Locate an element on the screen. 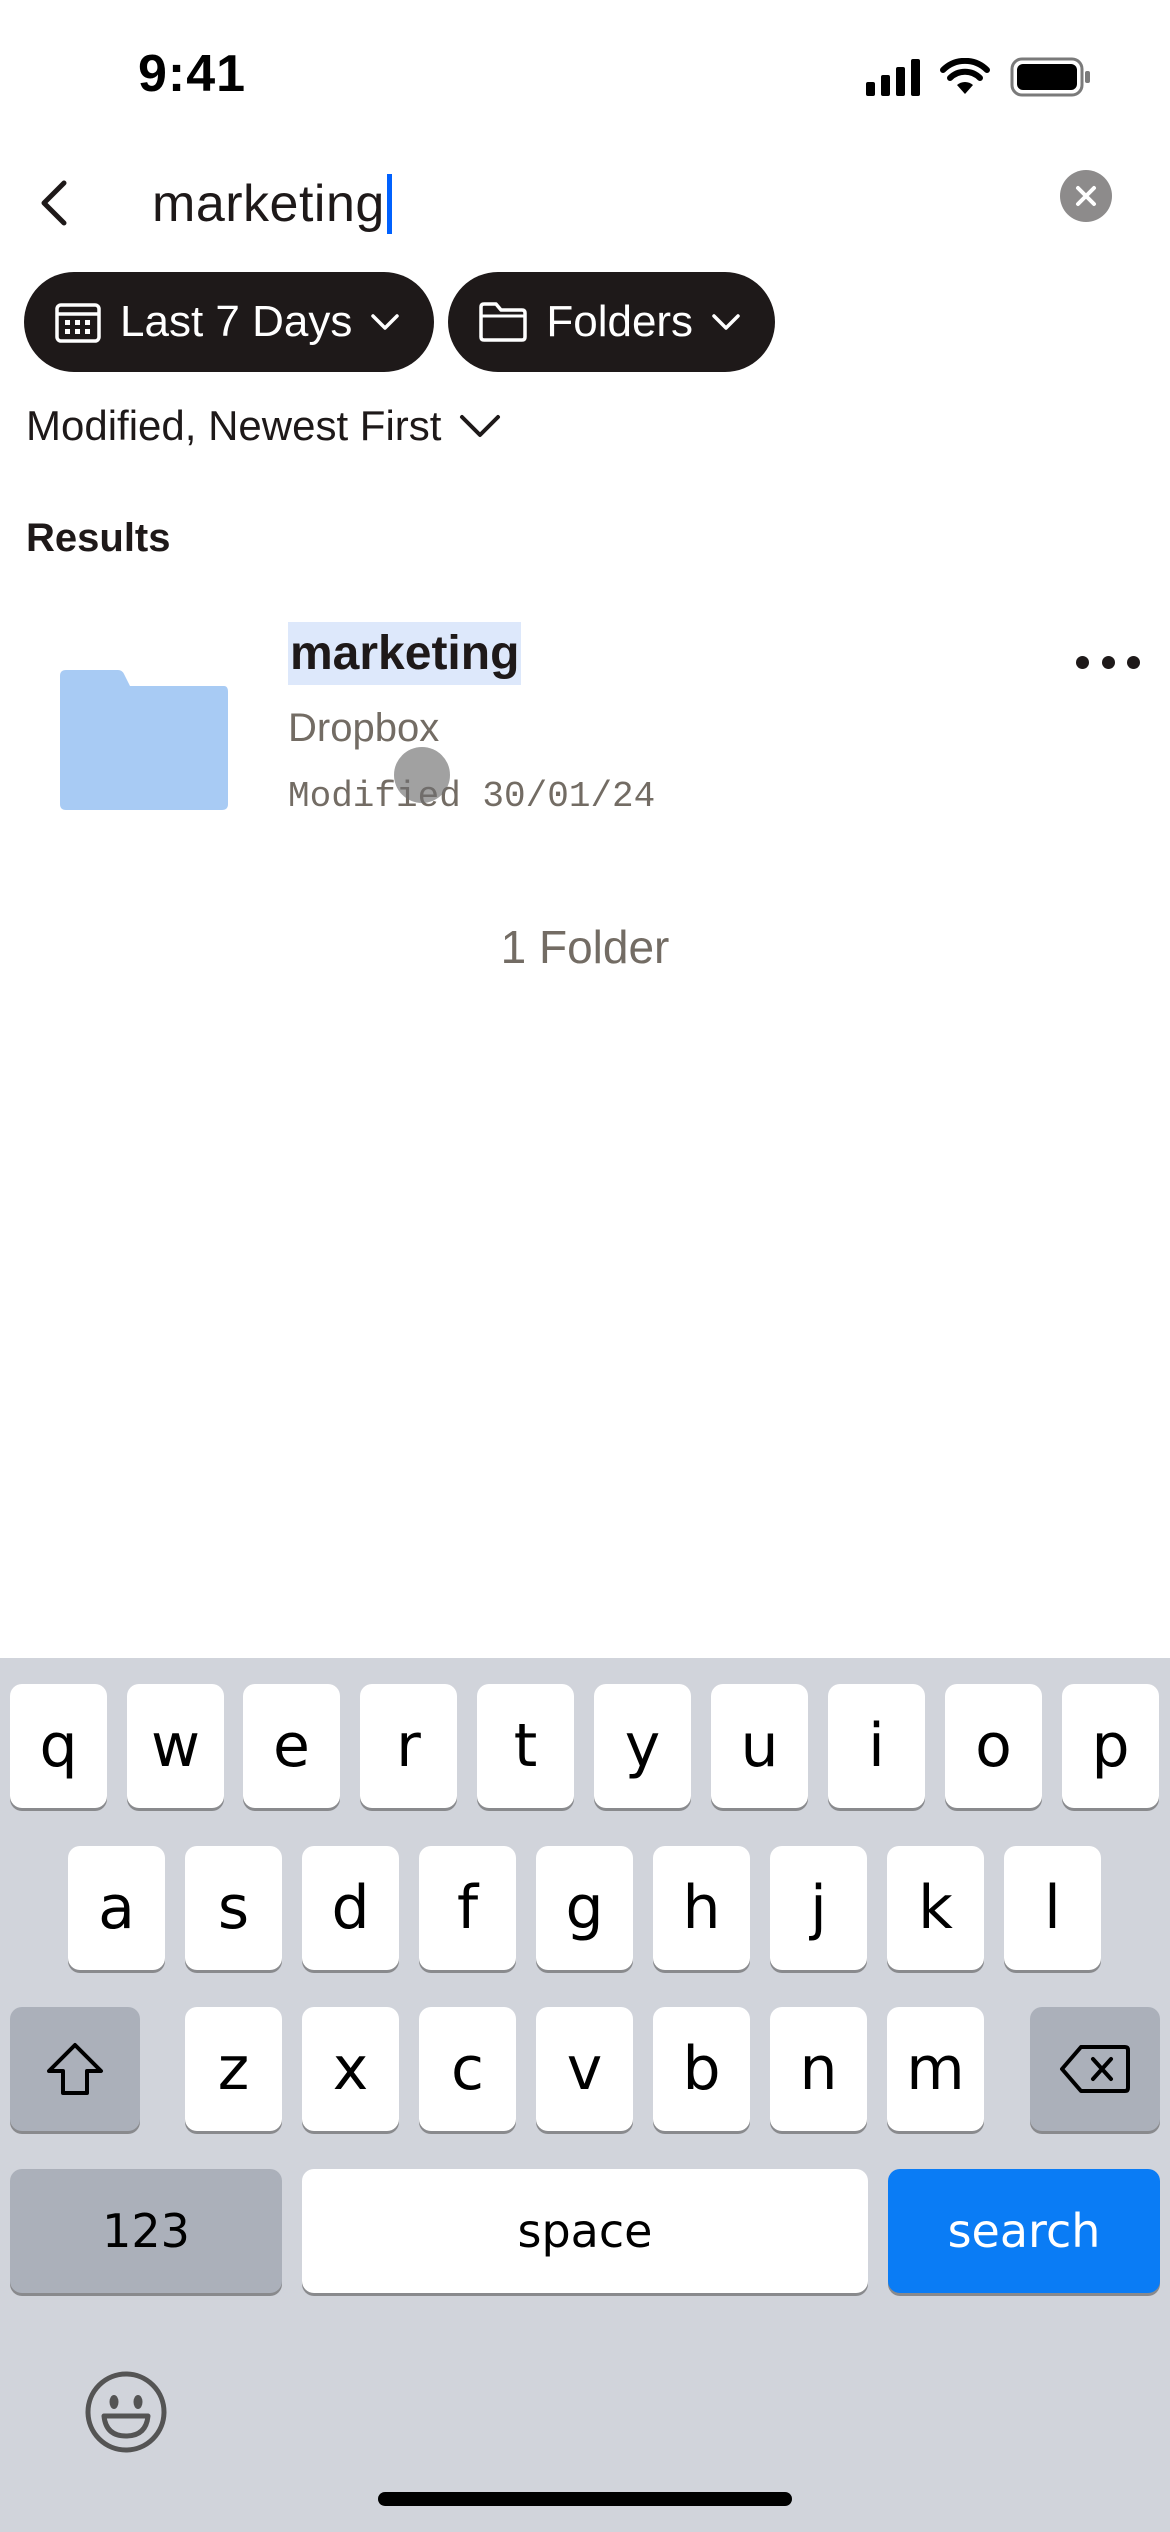 The height and width of the screenshot is (2532, 1170). key-v: v is located at coordinates (584, 2069).